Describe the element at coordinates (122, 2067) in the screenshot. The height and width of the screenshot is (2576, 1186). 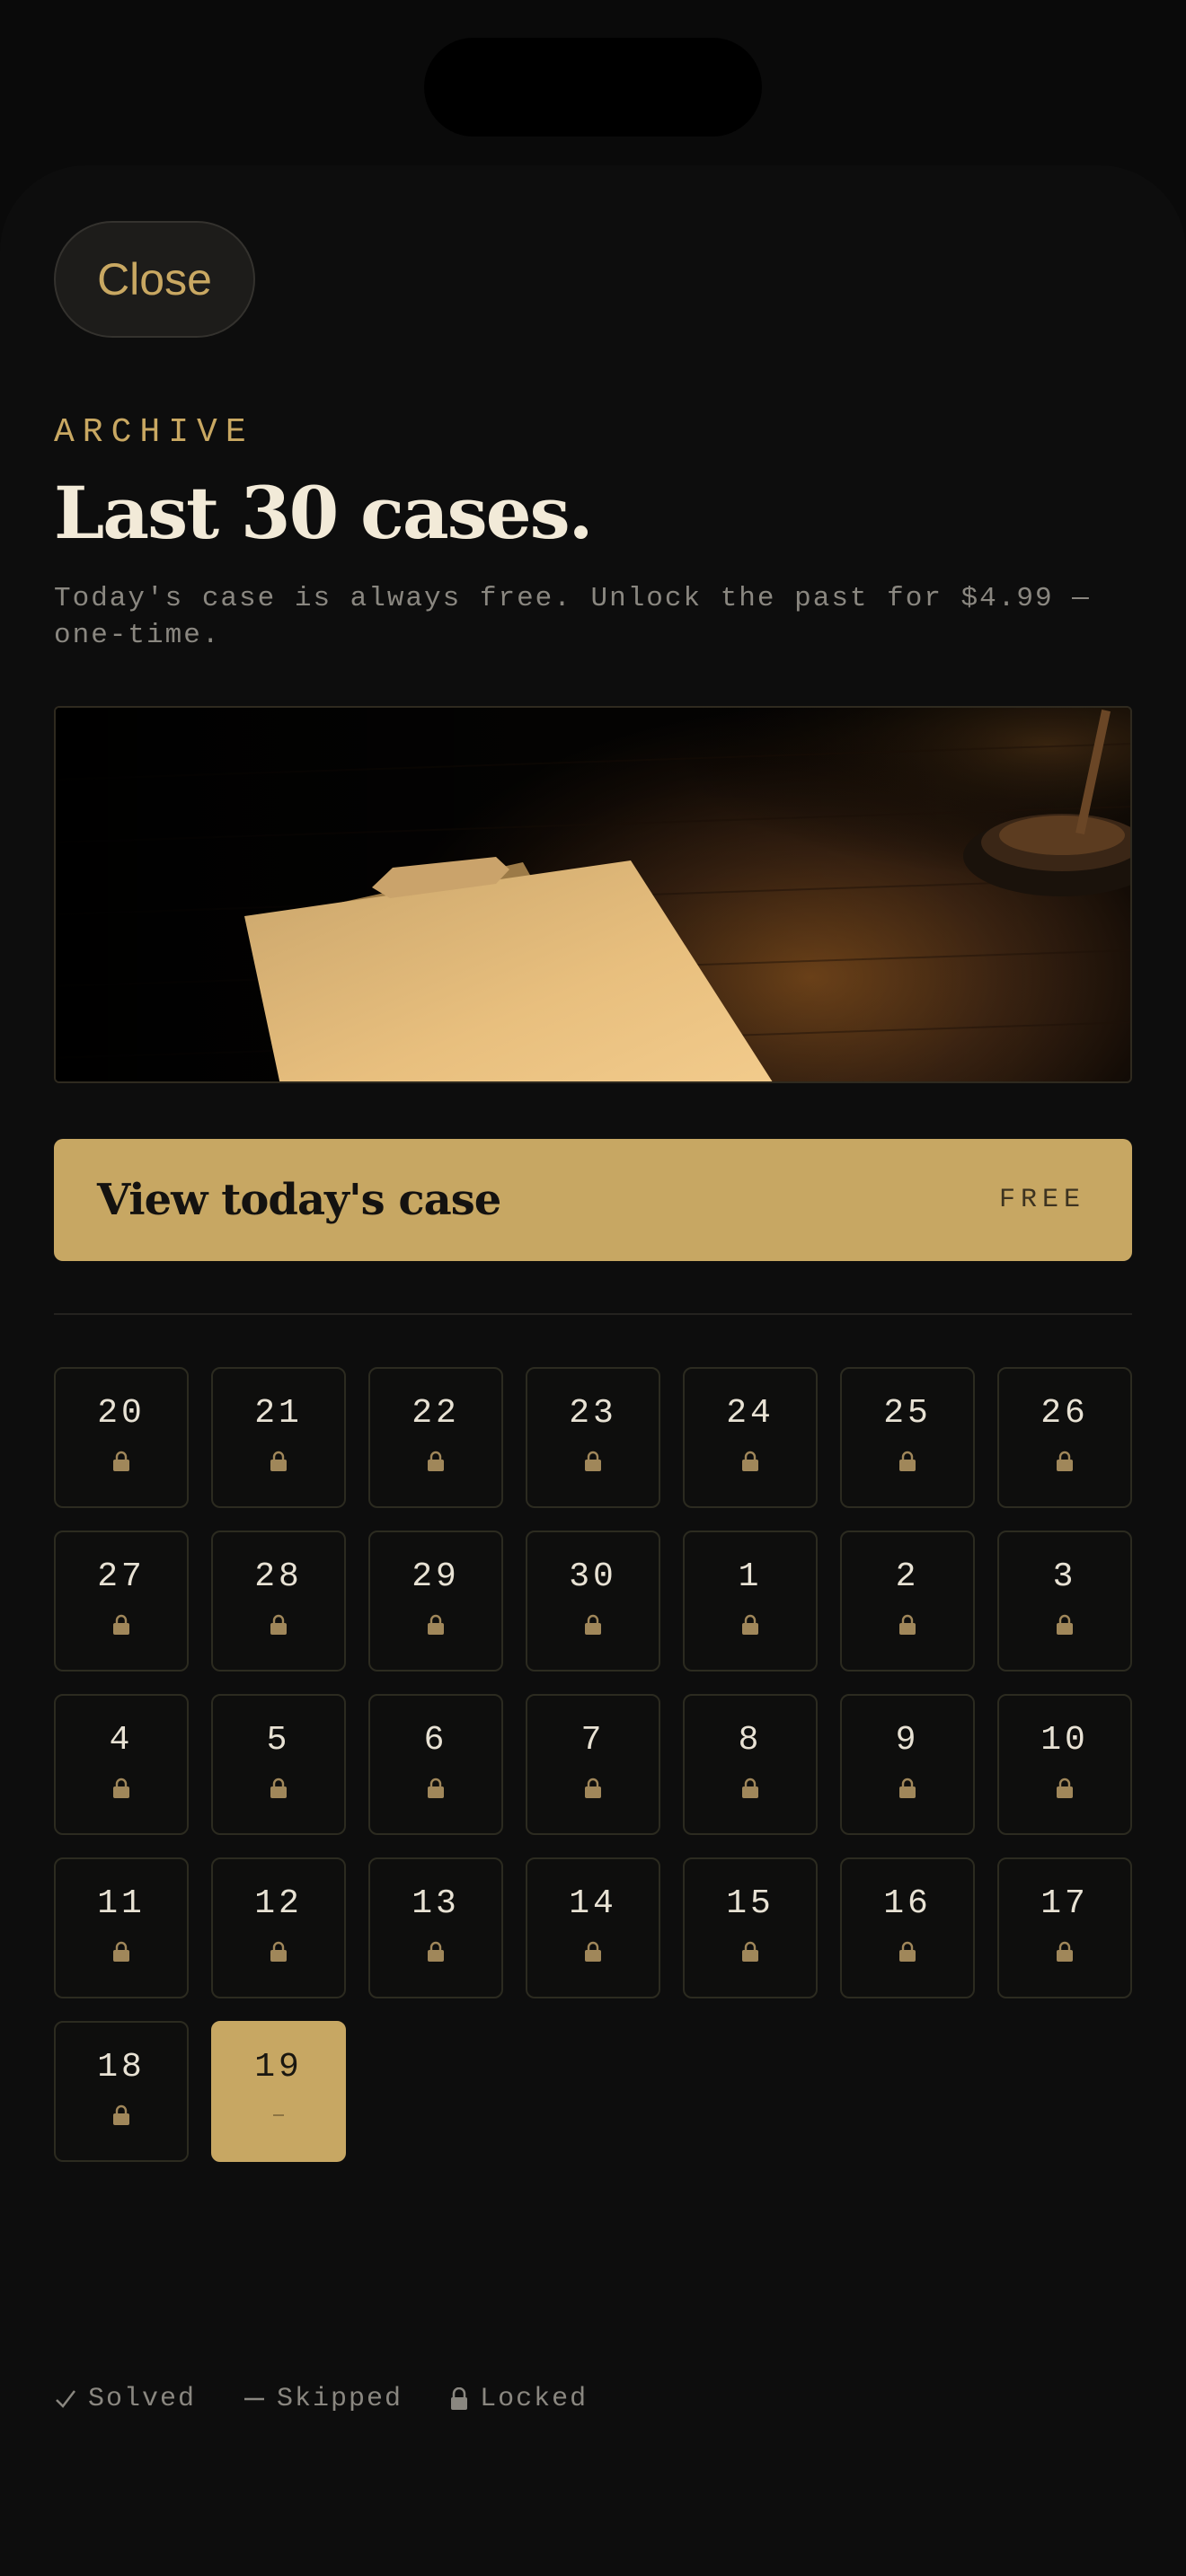
I see `day-number: 18` at that location.